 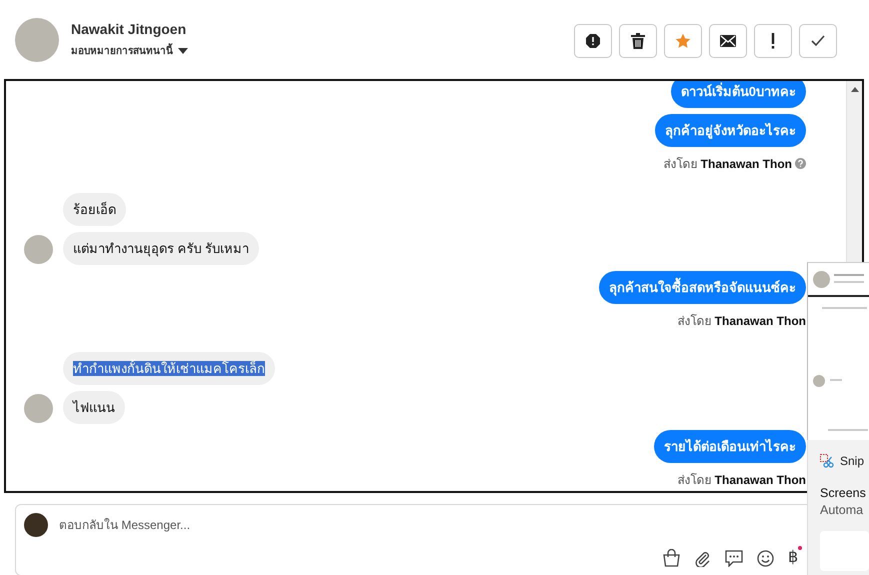 What do you see at coordinates (37, 40) in the screenshot?
I see `contact-avatar` at bounding box center [37, 40].